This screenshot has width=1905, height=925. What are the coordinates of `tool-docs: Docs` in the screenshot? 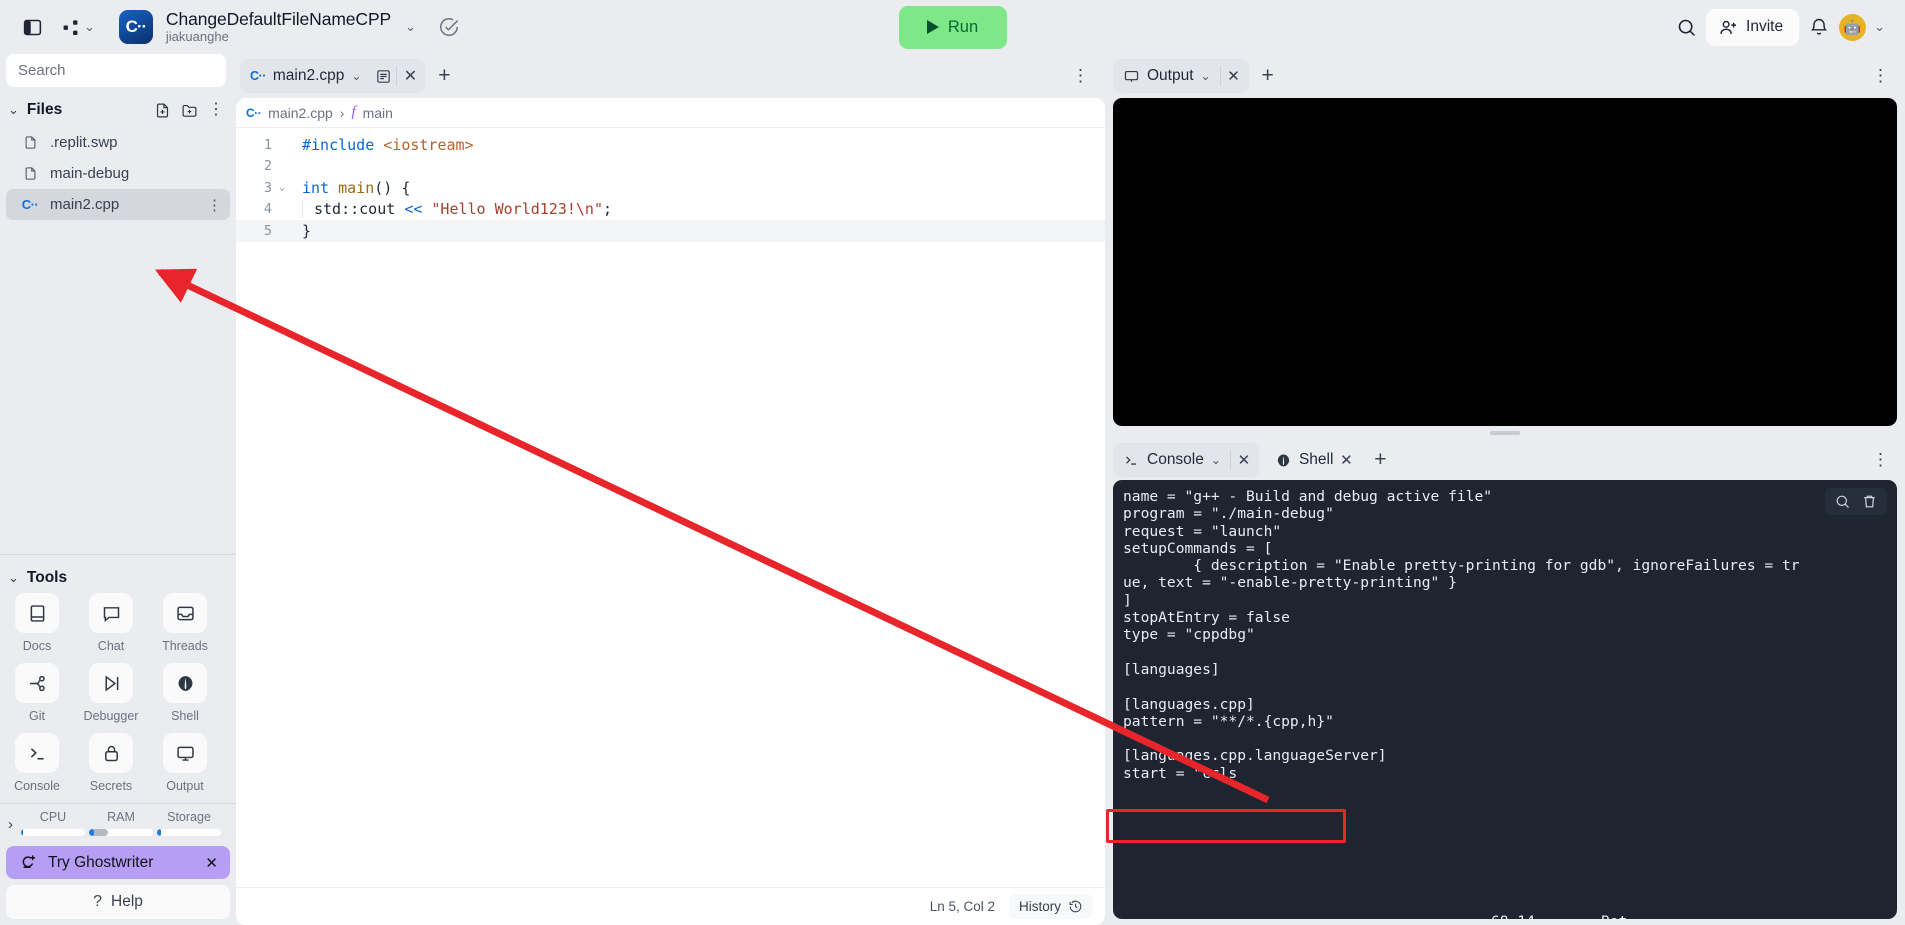 It's located at (37, 623).